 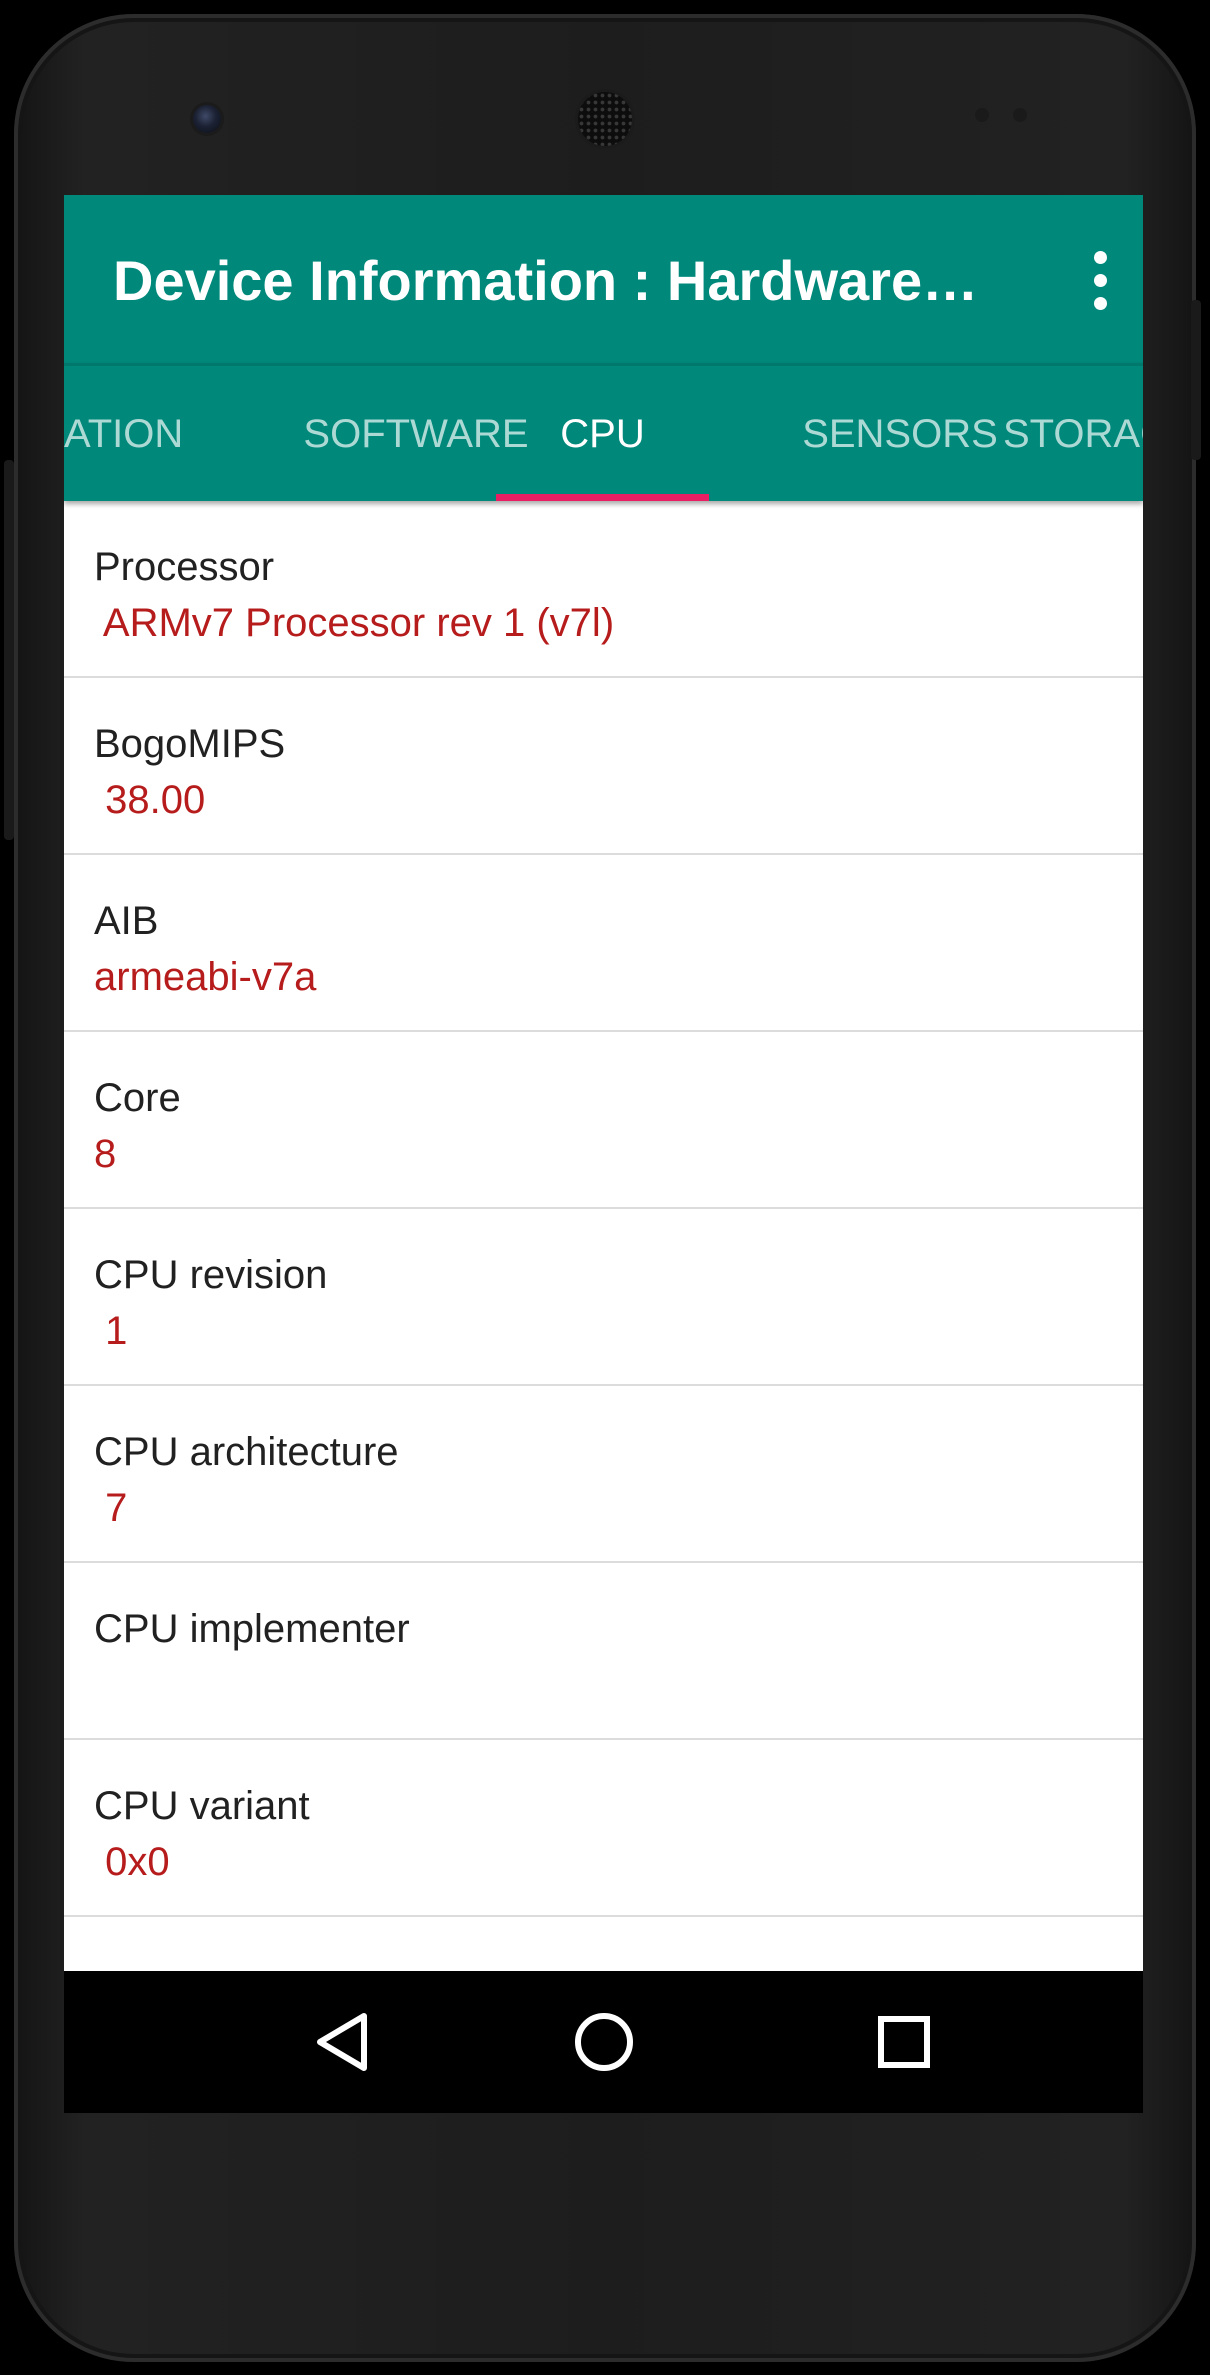 I want to click on list-item-label: Core, so click(x=137, y=1098).